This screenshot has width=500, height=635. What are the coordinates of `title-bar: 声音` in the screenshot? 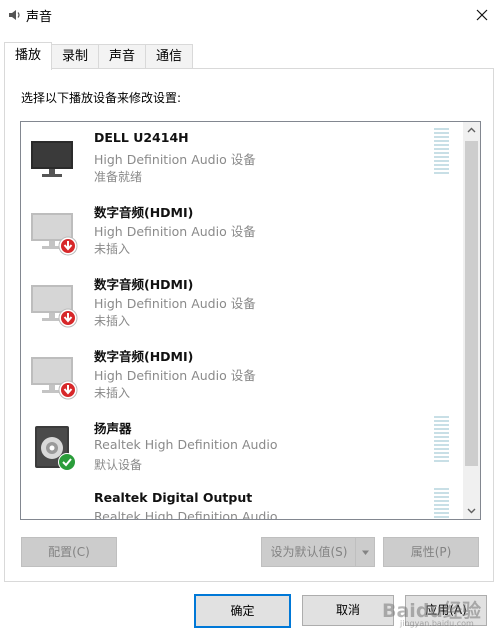 It's located at (250, 15).